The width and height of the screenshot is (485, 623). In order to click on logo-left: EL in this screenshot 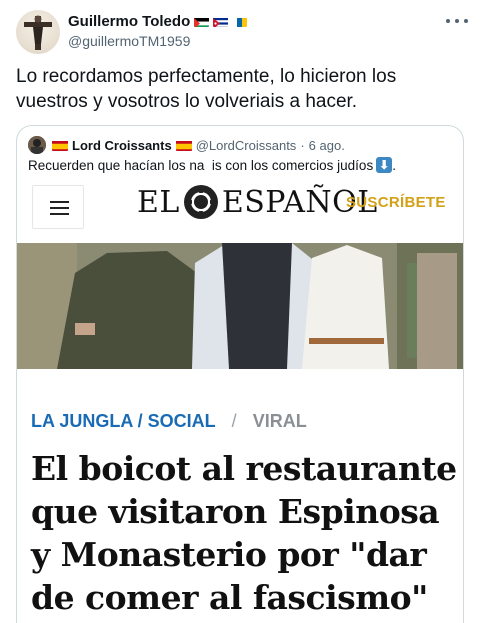, I will do `click(158, 202)`.